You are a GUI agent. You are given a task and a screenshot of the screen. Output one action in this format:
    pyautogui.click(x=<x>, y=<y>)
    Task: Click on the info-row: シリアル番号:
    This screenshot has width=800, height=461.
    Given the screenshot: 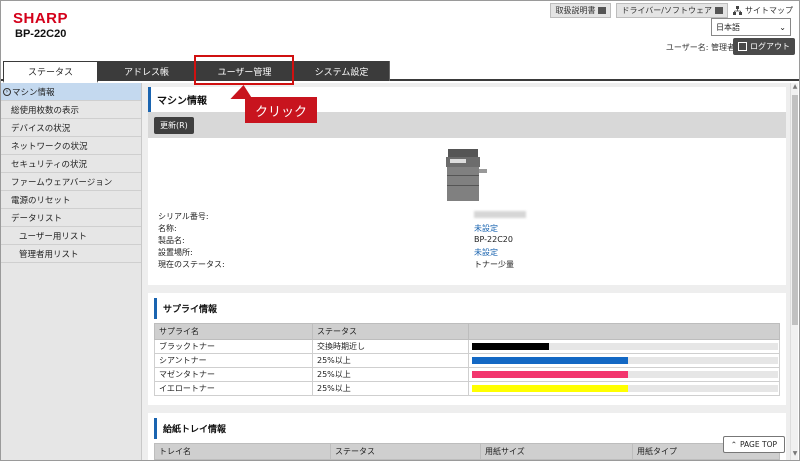 What is the action you would take?
    pyautogui.click(x=458, y=217)
    